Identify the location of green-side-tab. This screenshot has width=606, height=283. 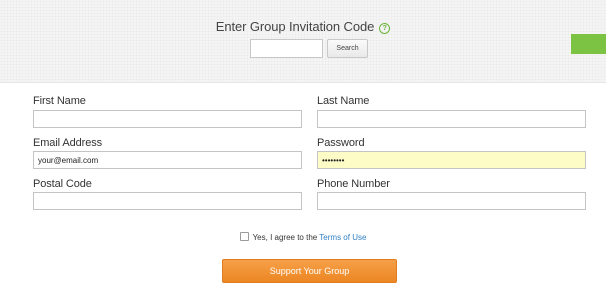
(588, 44).